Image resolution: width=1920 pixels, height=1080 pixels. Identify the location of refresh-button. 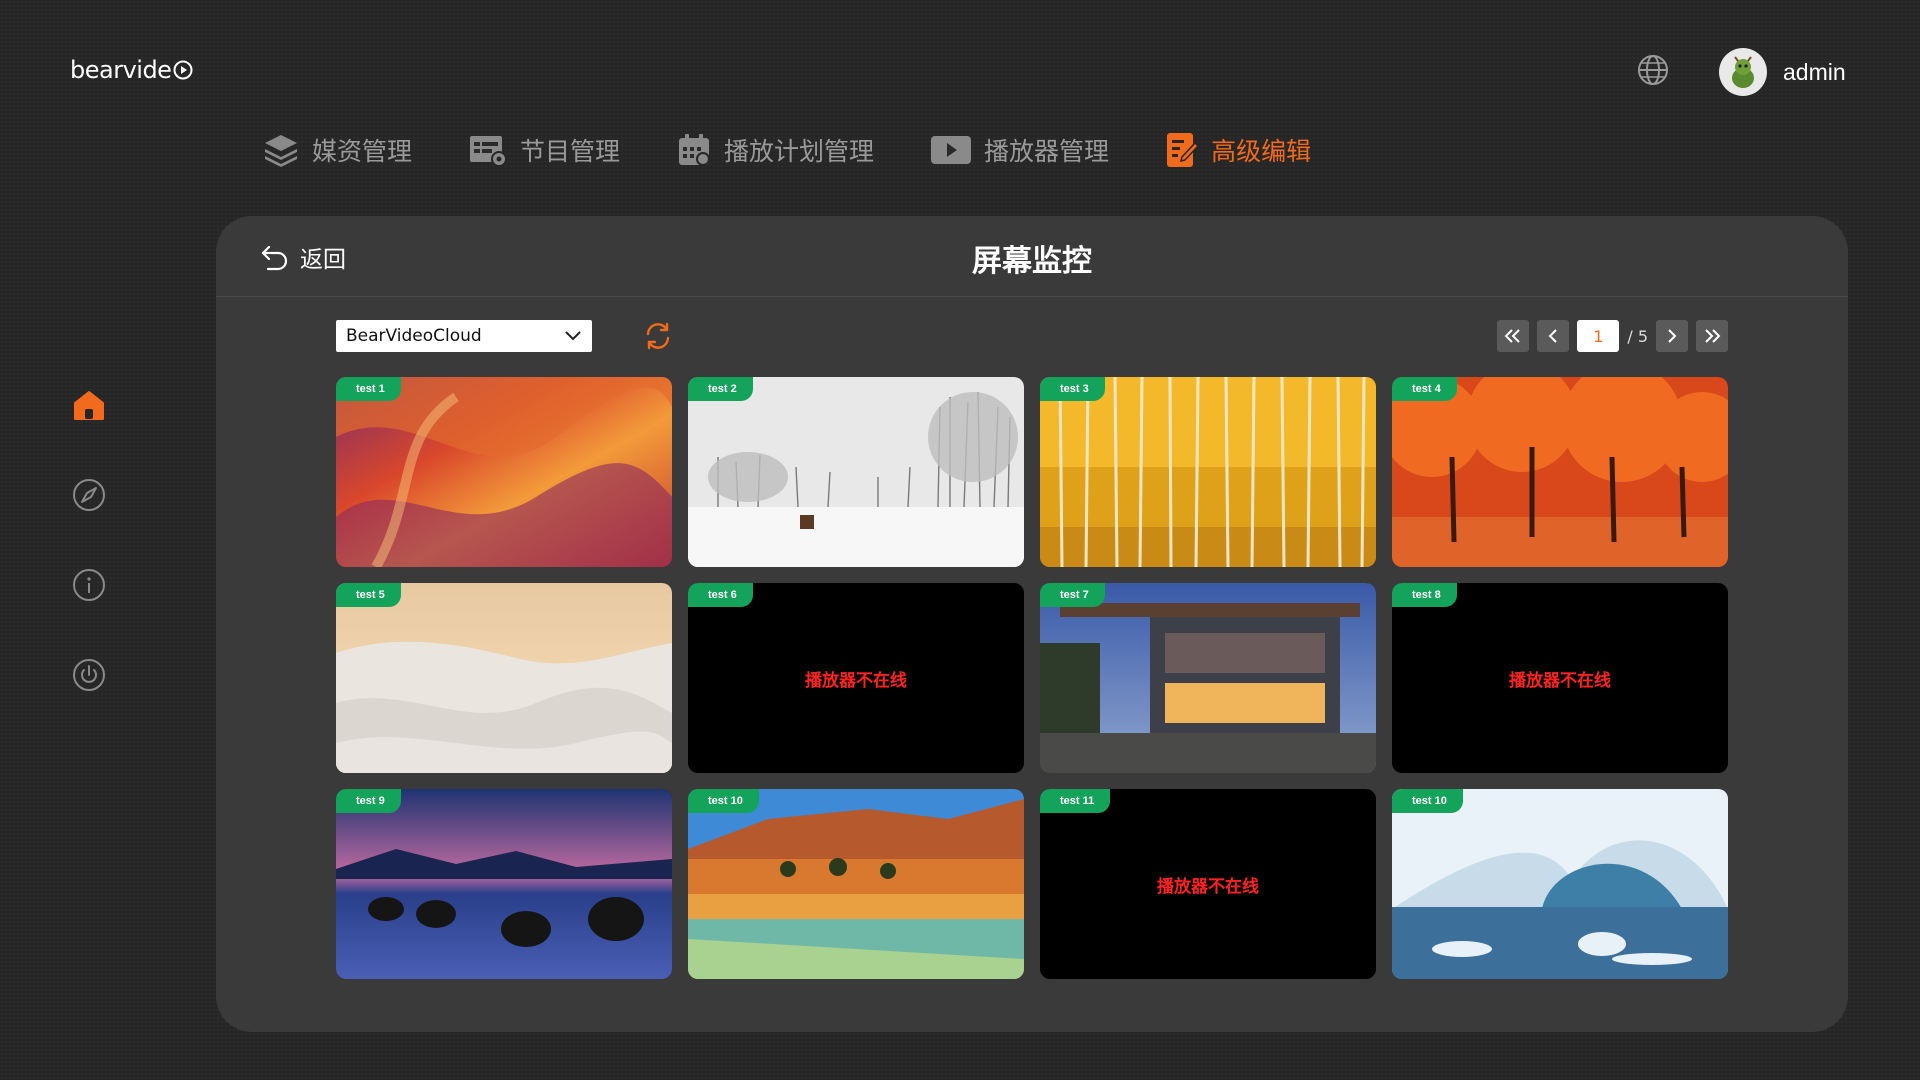
(658, 336).